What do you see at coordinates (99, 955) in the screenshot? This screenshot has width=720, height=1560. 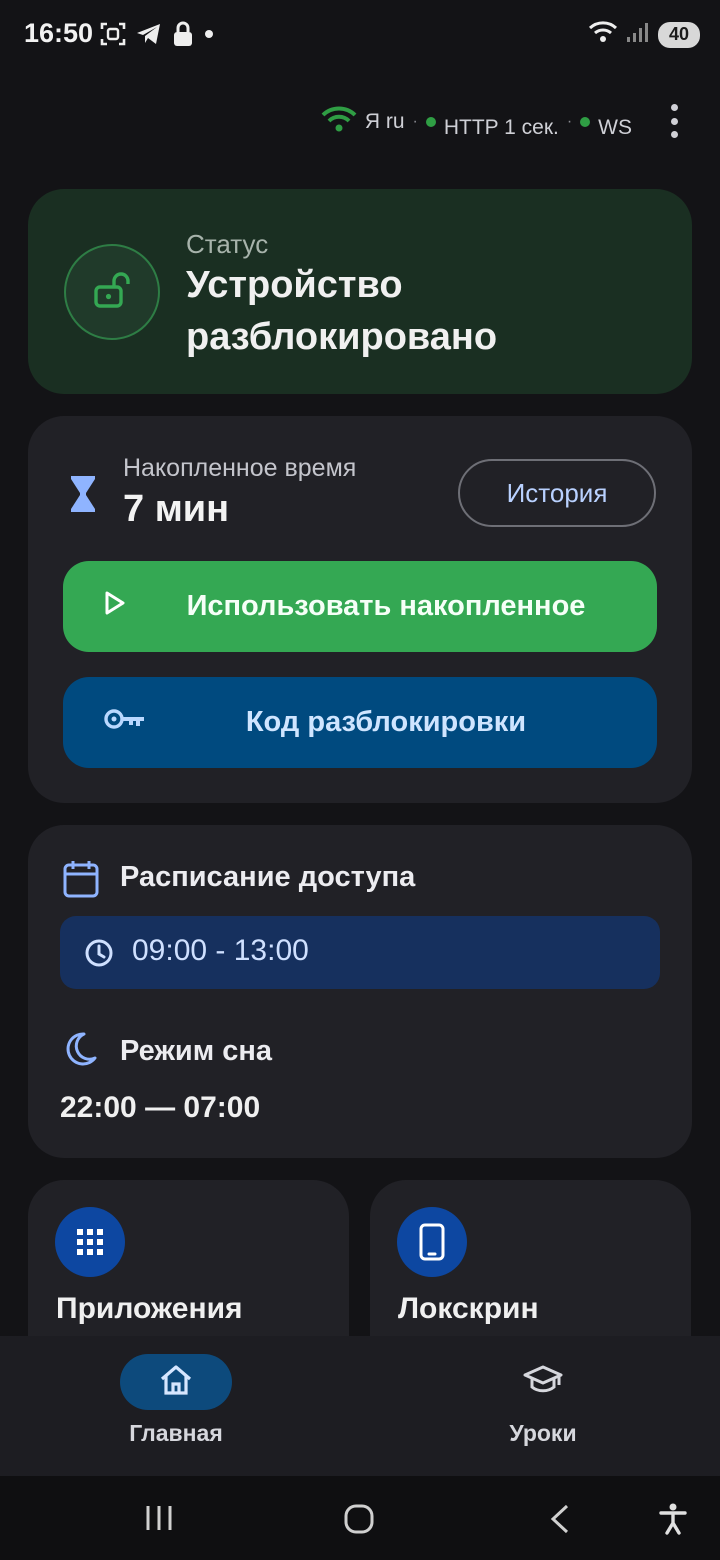 I see `clock-icon` at bounding box center [99, 955].